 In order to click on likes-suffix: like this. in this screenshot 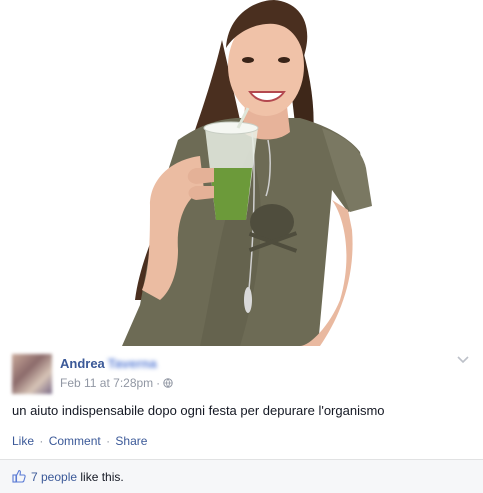, I will do `click(100, 477)`.